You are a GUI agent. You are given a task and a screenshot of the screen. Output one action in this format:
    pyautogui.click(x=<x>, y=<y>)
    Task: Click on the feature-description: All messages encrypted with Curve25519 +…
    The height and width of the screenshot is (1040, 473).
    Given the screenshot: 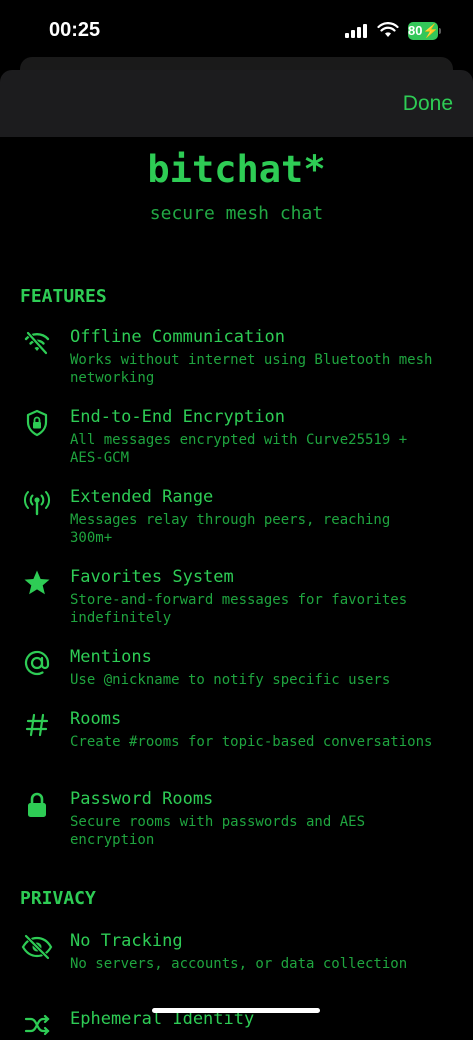 What is the action you would take?
    pyautogui.click(x=239, y=449)
    